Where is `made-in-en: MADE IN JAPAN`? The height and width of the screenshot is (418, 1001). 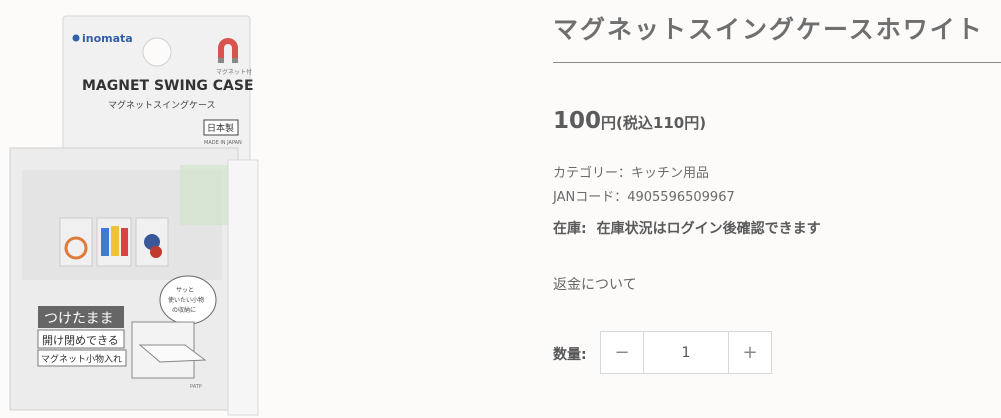 made-in-en: MADE IN JAPAN is located at coordinates (223, 143).